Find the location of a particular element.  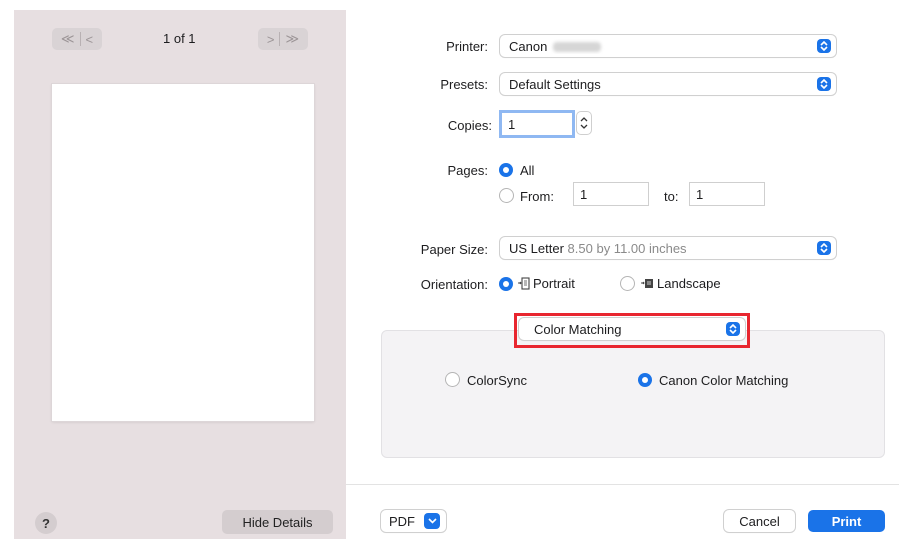

chevron-down-icon is located at coordinates (432, 521).